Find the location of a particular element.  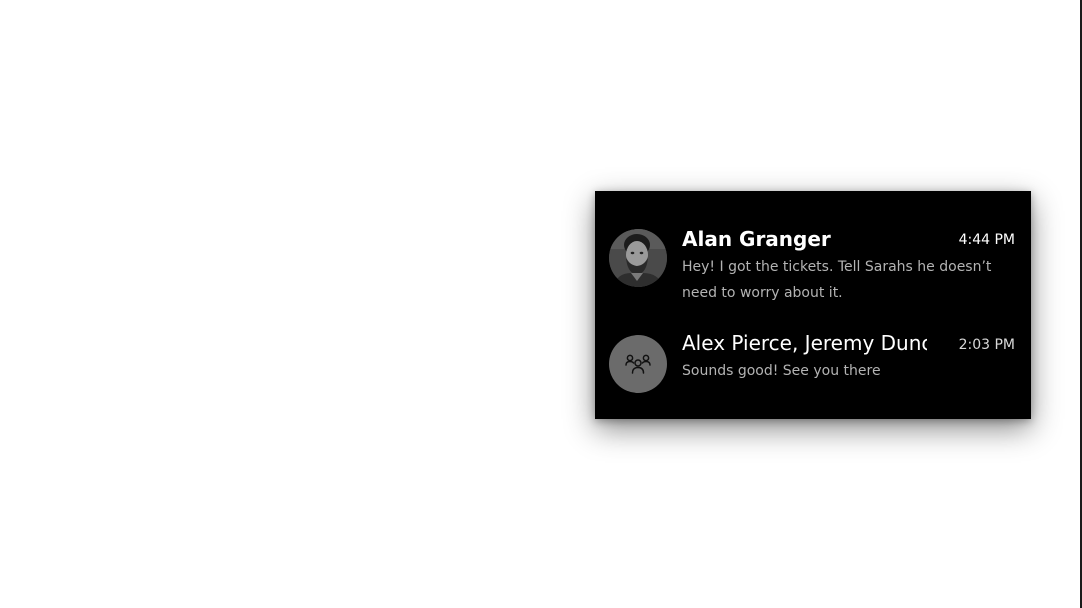

person-photo-icon is located at coordinates (638, 258).